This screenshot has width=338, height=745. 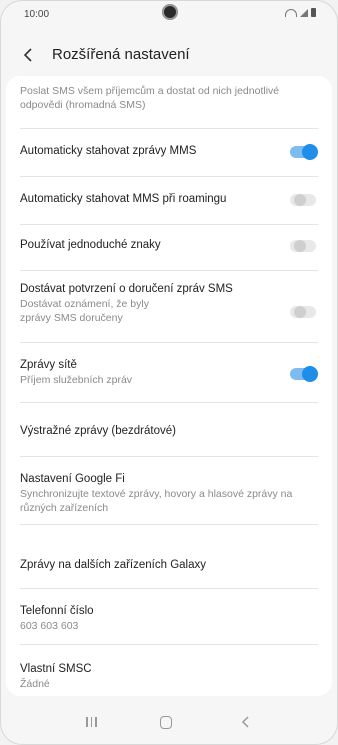 I want to click on setting-smsc: Vlastní SMSC Žádné, so click(x=169, y=676).